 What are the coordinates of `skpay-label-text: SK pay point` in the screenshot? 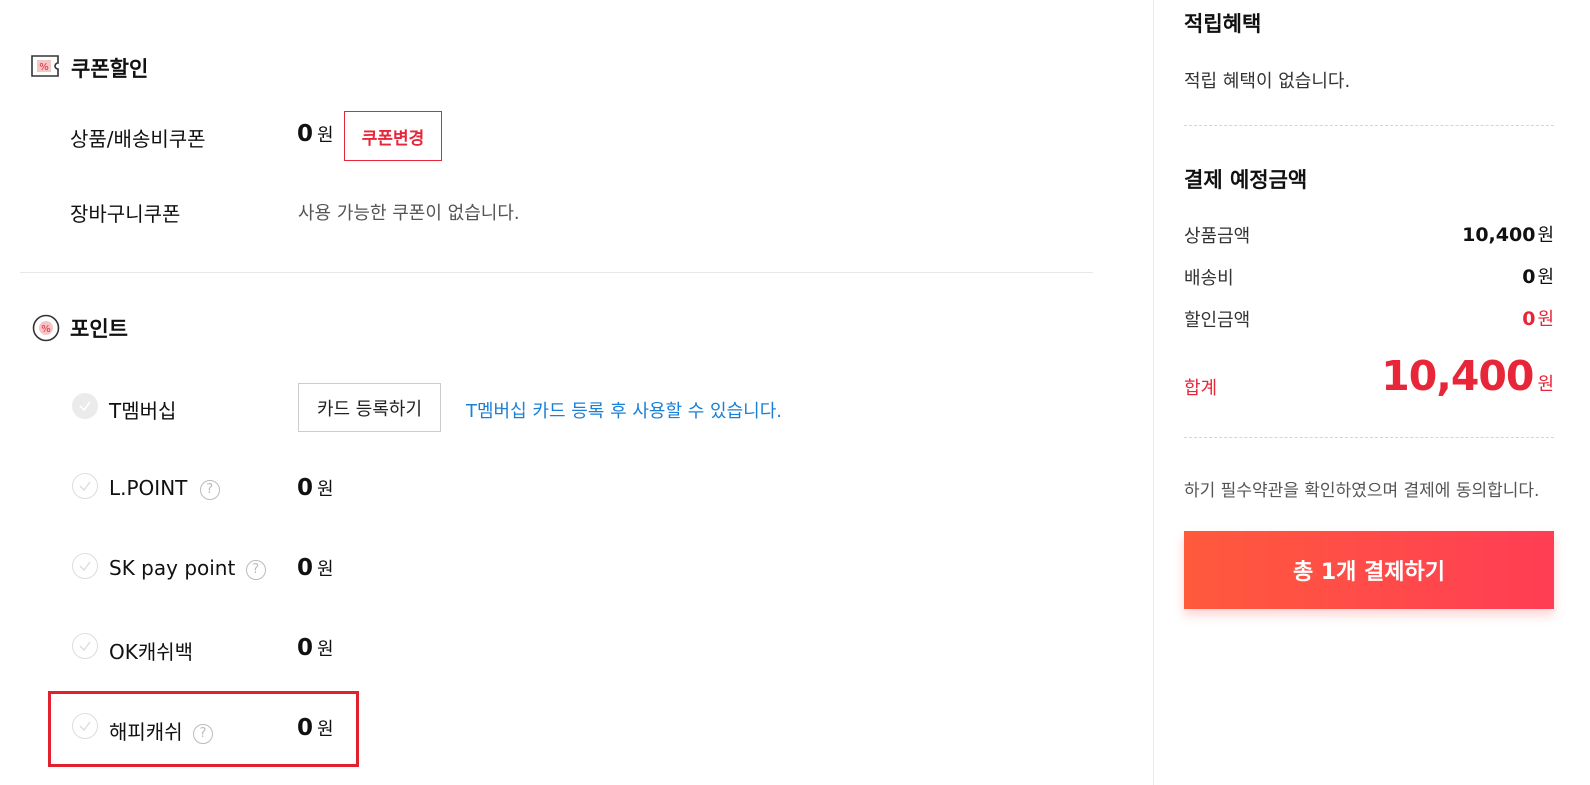 It's located at (172, 568).